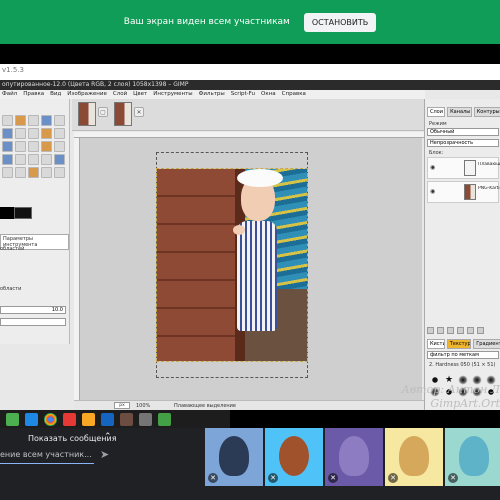  I want to click on clone-tool-icon, so click(7, 159).